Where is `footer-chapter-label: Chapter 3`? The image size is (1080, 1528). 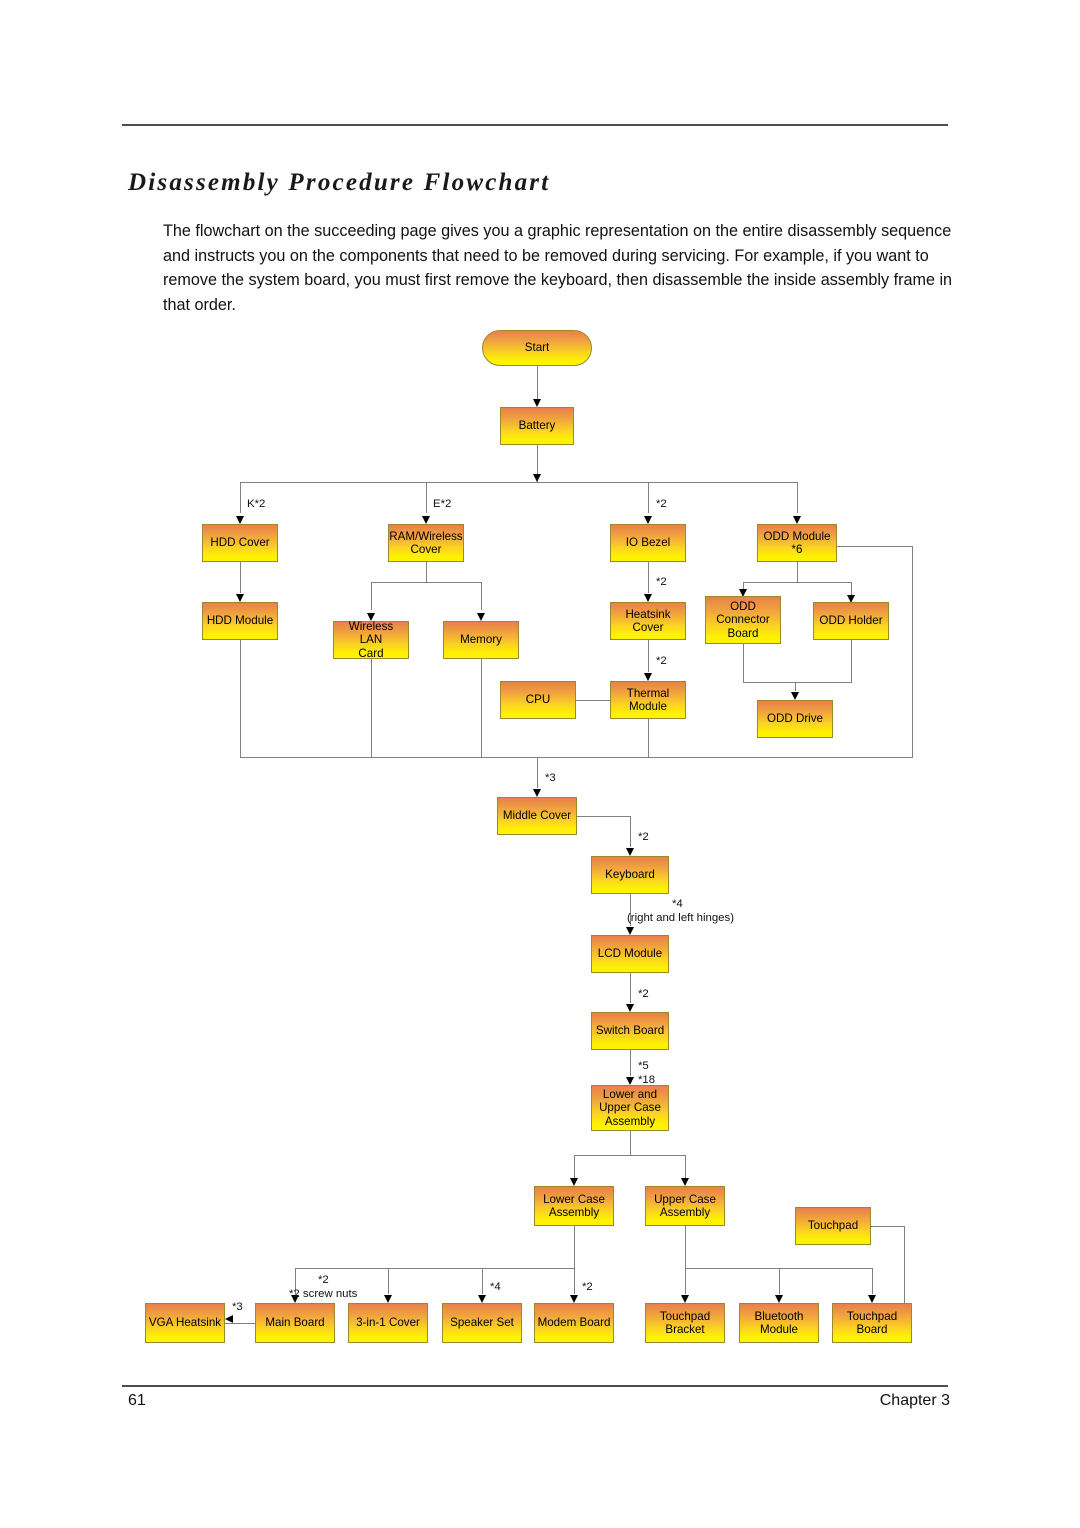
footer-chapter-label: Chapter 3 is located at coordinates (914, 1400).